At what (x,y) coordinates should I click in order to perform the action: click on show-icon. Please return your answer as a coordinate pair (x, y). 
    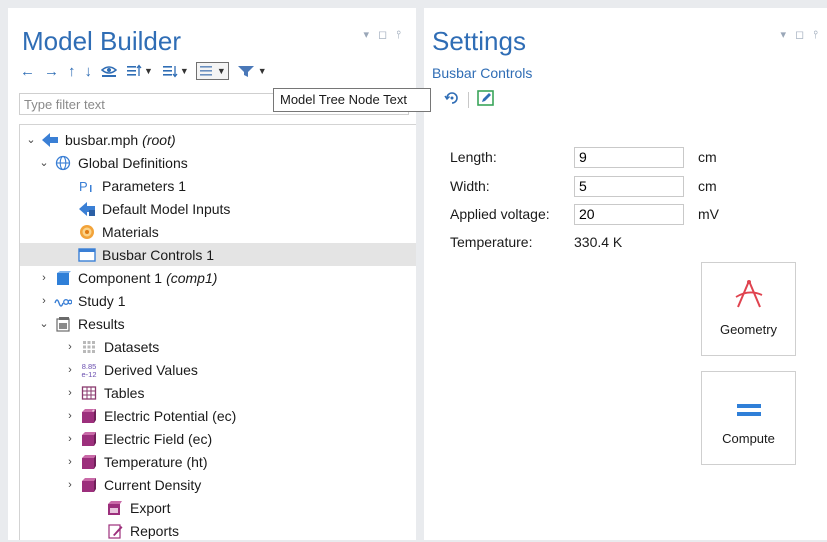
    Looking at the image, I should click on (109, 71).